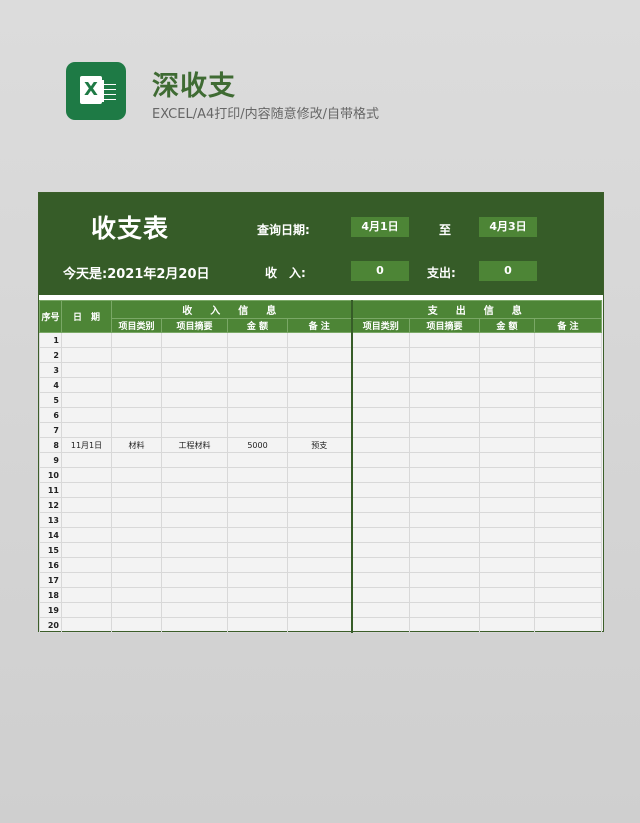 The image size is (640, 823). Describe the element at coordinates (257, 445) in the screenshot. I see `income-cell-amt: 5000` at that location.